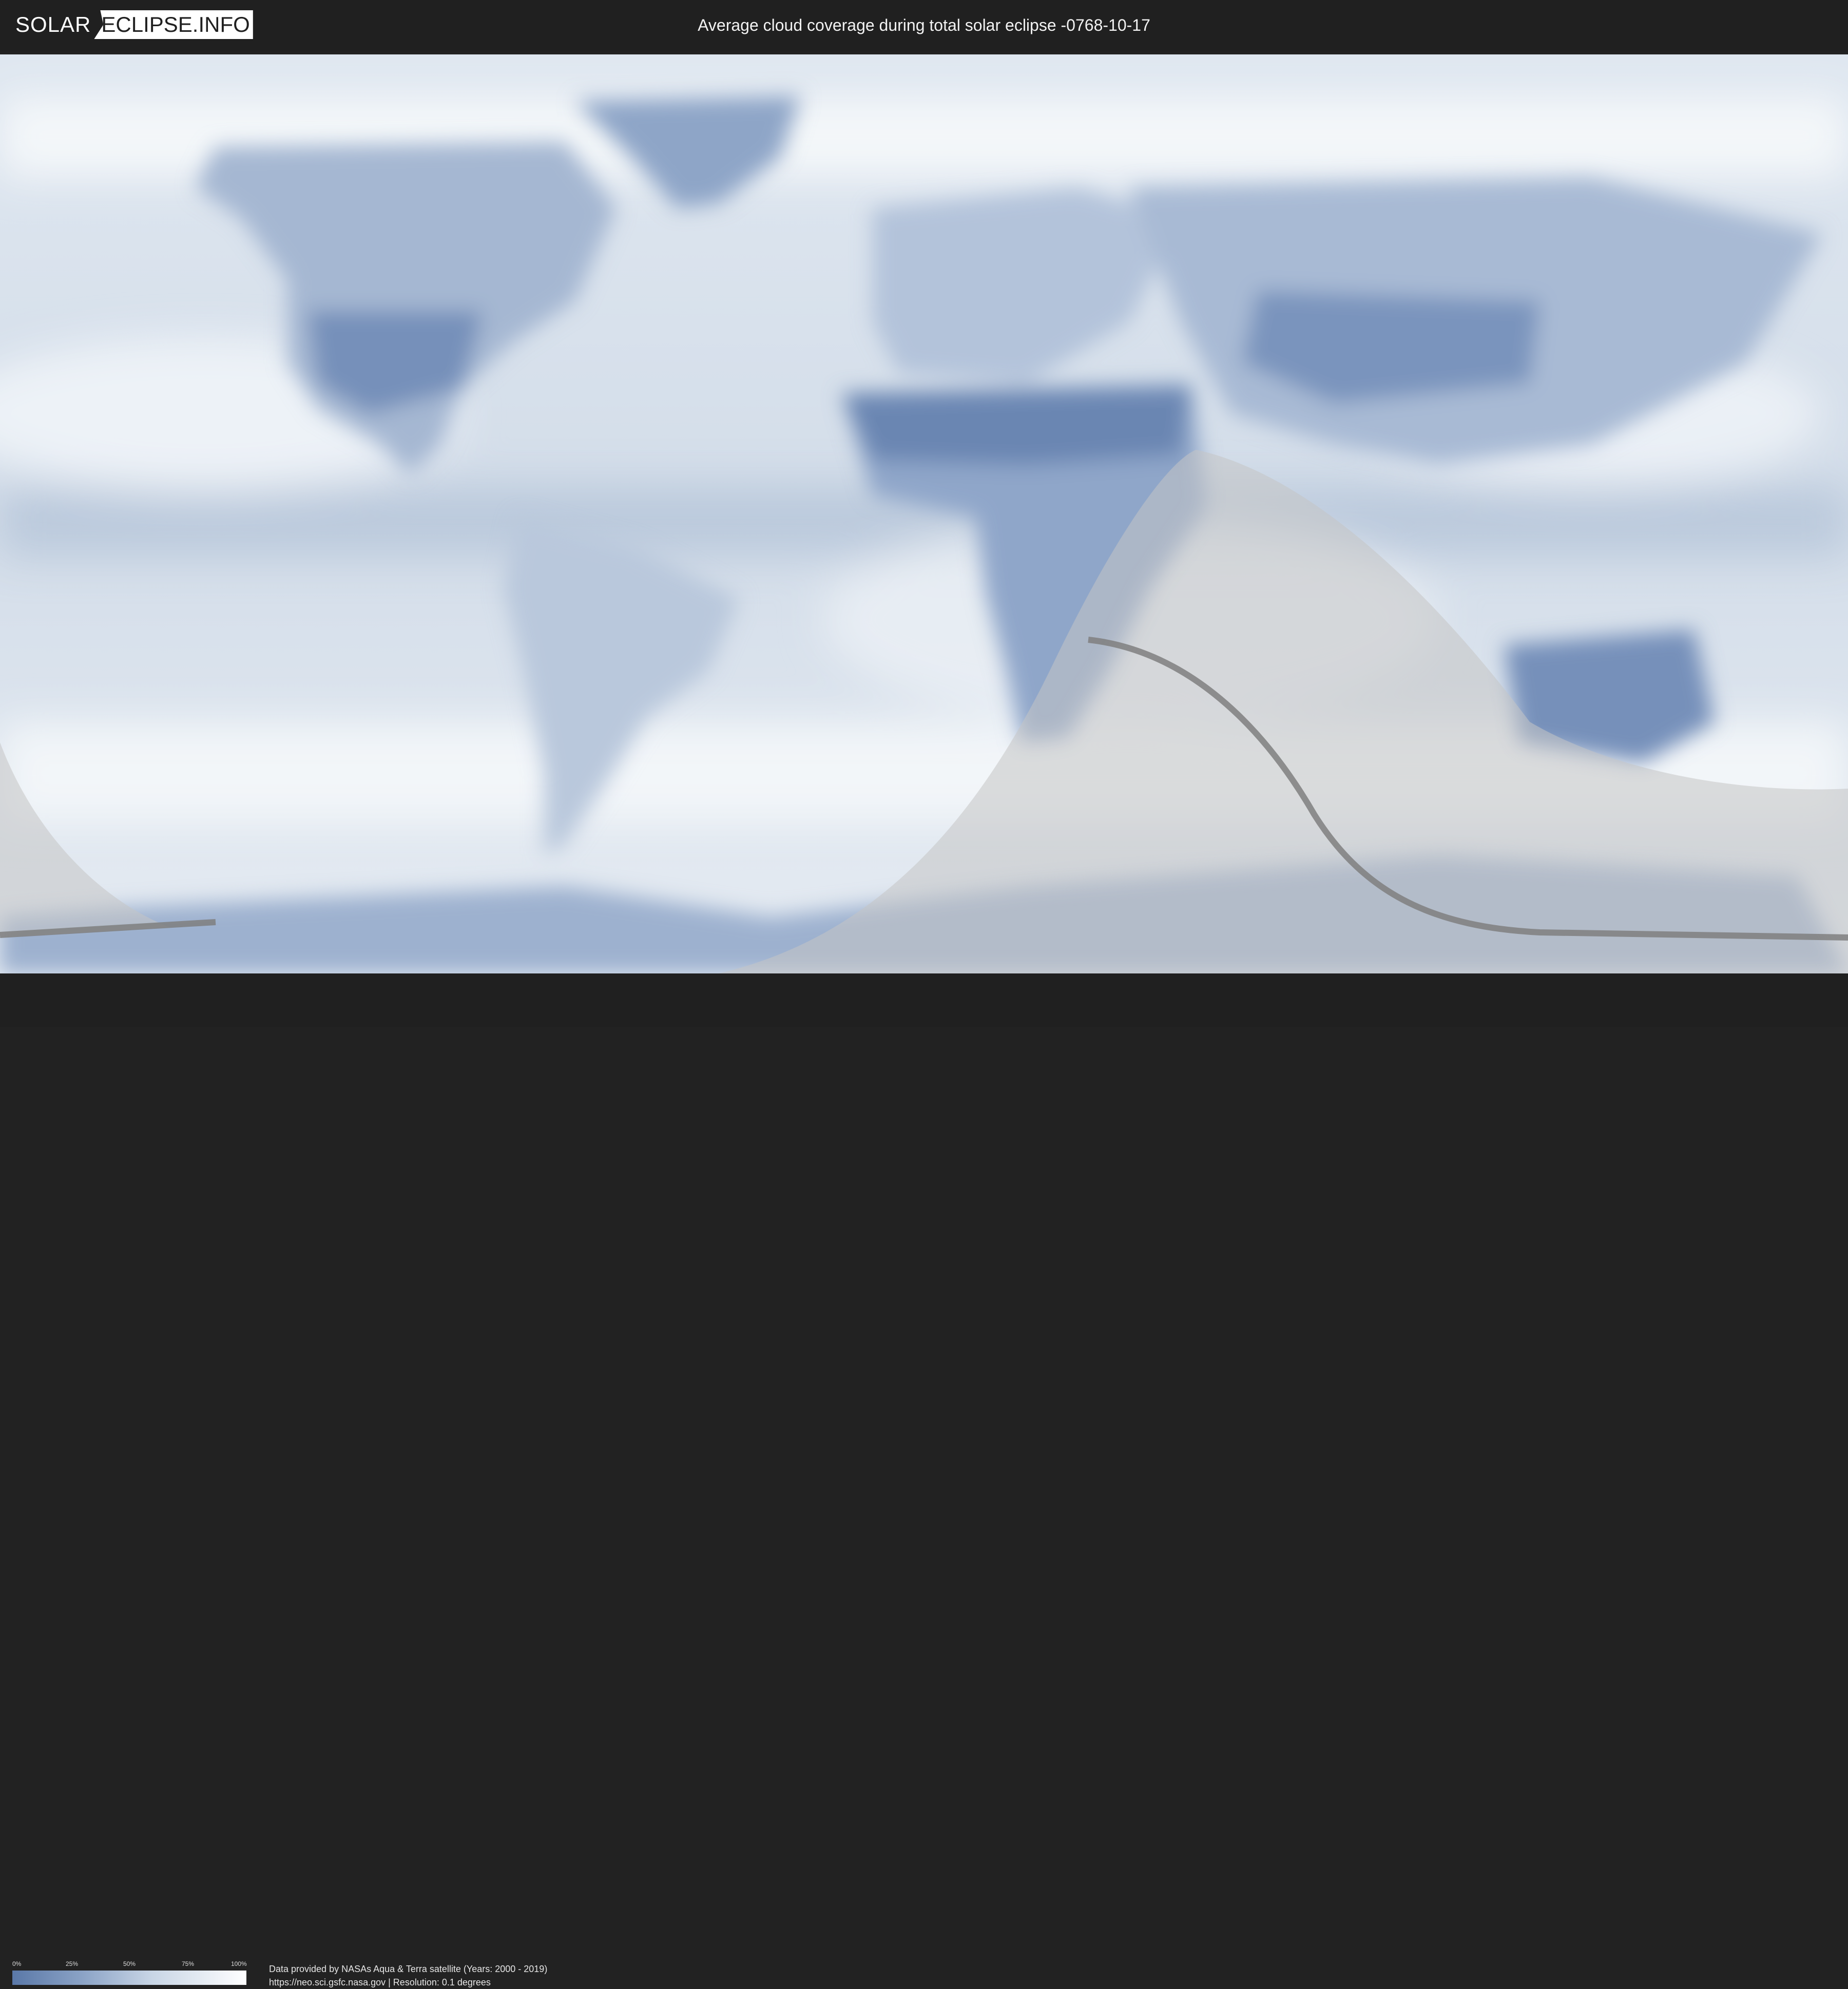  I want to click on legend-tick-75: 75%, so click(188, 1963).